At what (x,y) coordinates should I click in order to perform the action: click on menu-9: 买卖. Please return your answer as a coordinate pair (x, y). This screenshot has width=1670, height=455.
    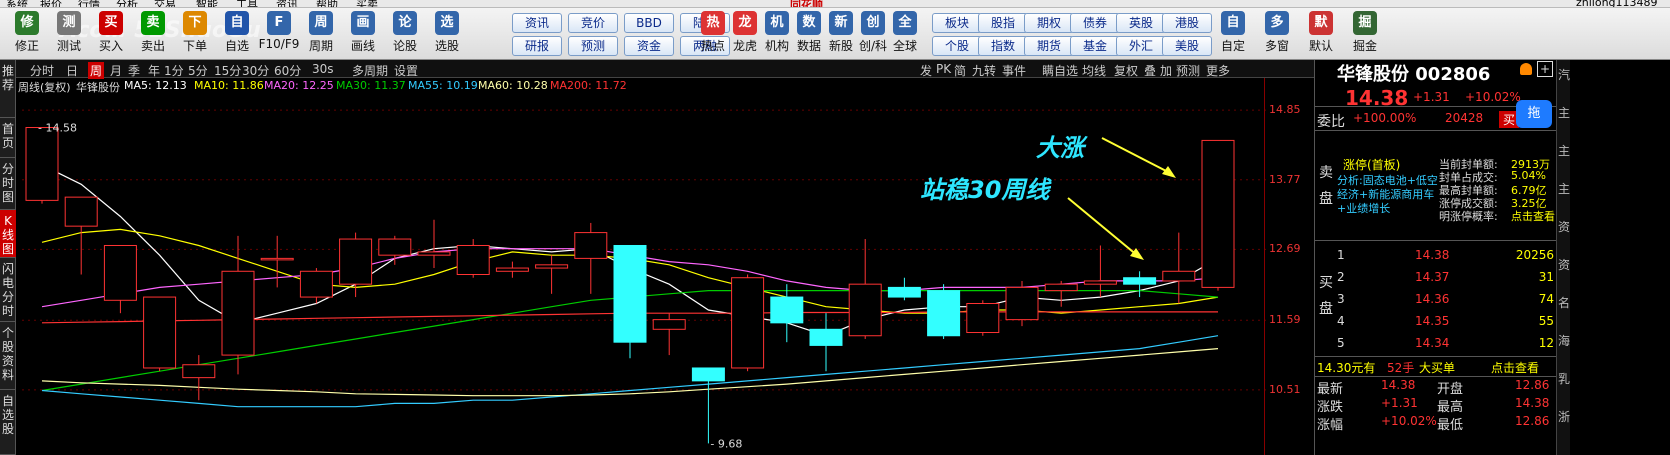
    Looking at the image, I should click on (367, 3).